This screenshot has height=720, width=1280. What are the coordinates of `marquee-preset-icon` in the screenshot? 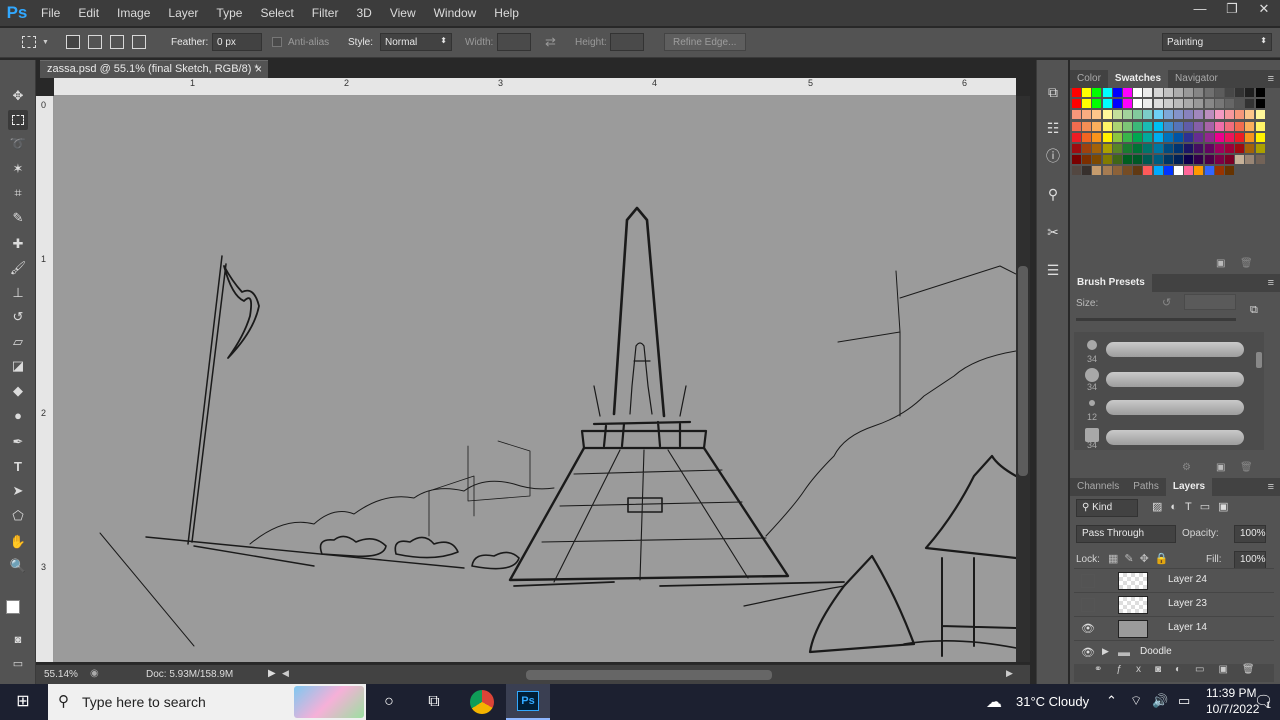 It's located at (29, 42).